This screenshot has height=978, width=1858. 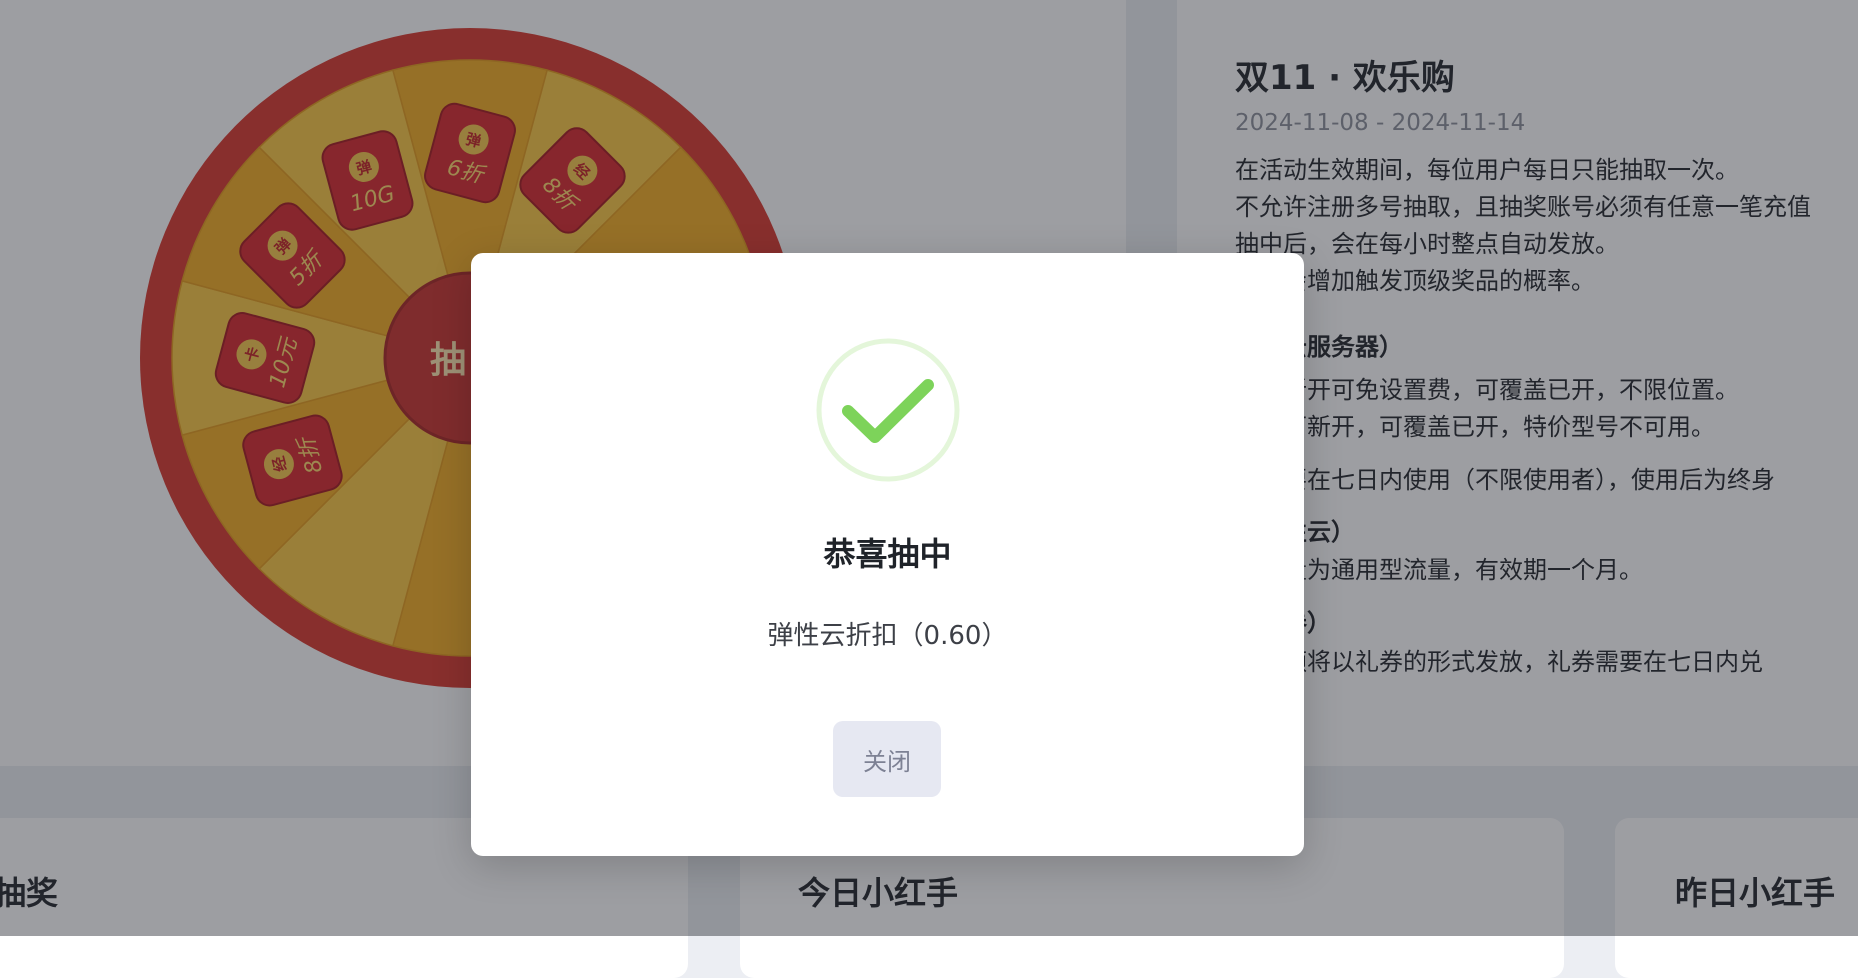 I want to click on prize-result-text: 弹性云折扣（0.60）, so click(x=887, y=636).